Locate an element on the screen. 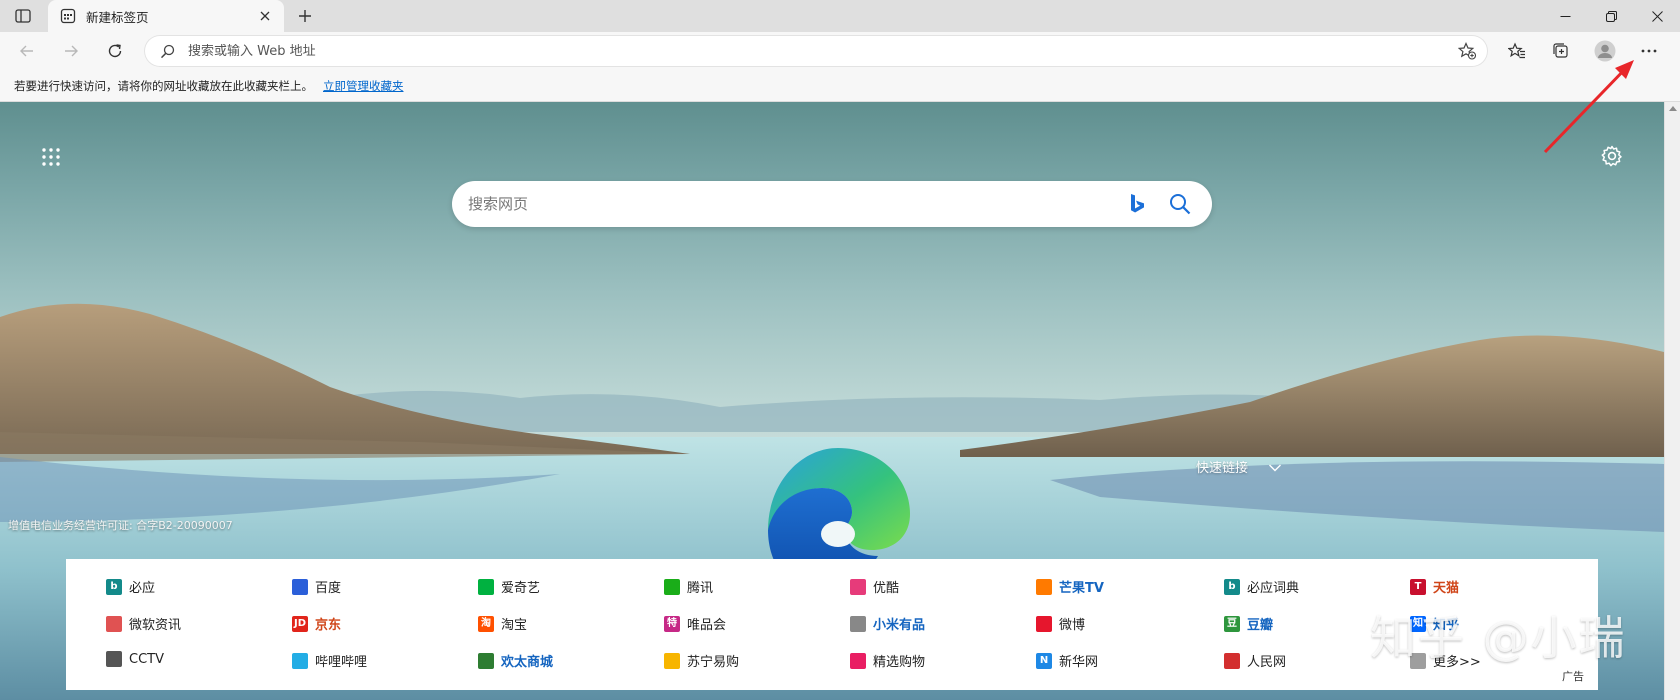 This screenshot has width=1680, height=700. quick-link: 特唯品会 is located at coordinates (695, 623).